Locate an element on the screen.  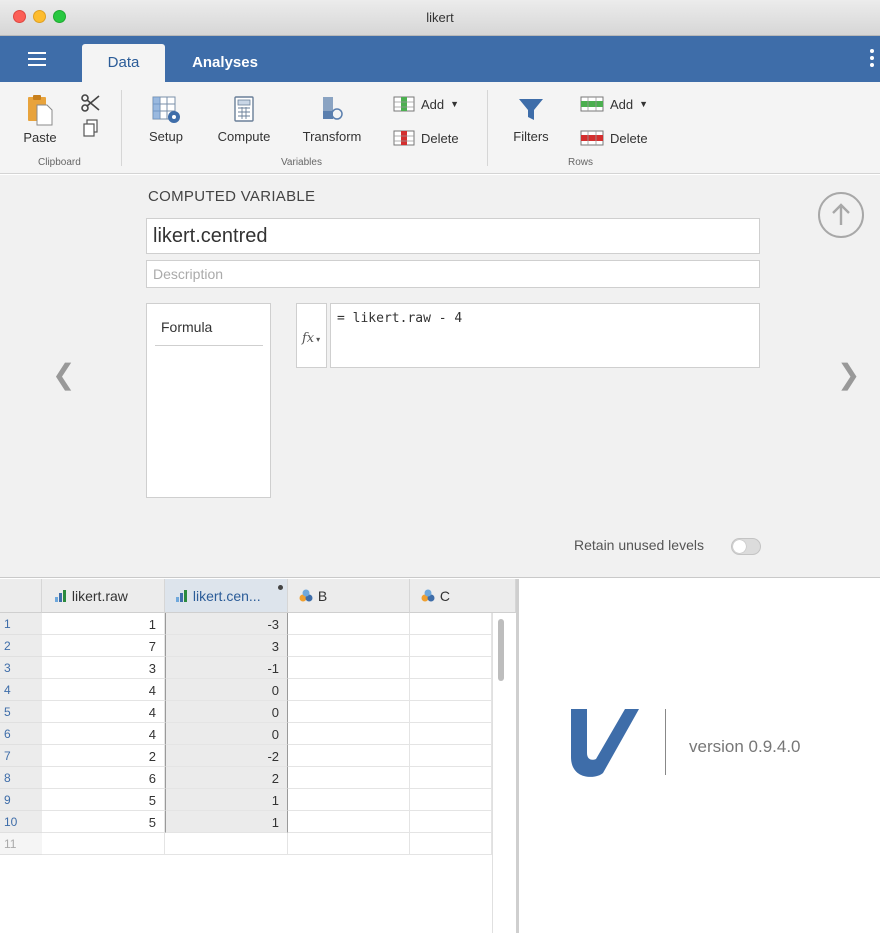
row-number: 8 is located at coordinates (21, 778).